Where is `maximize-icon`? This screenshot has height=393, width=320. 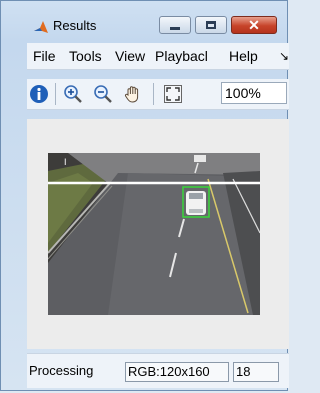
maximize-icon is located at coordinates (211, 25).